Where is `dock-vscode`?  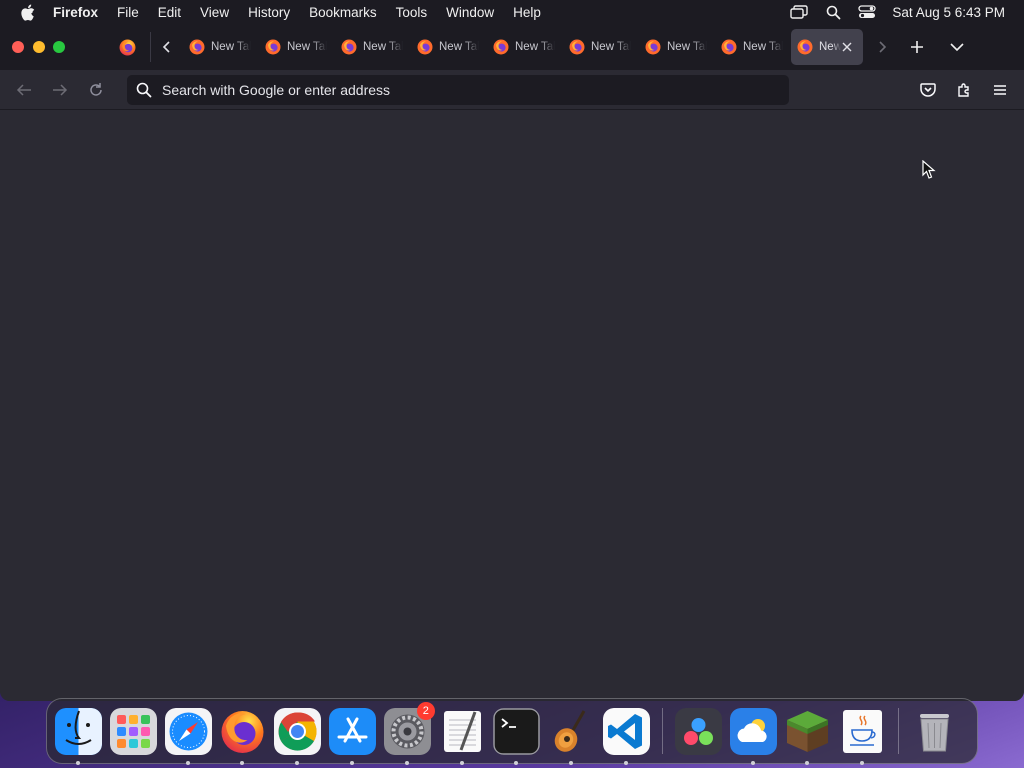 dock-vscode is located at coordinates (626, 736).